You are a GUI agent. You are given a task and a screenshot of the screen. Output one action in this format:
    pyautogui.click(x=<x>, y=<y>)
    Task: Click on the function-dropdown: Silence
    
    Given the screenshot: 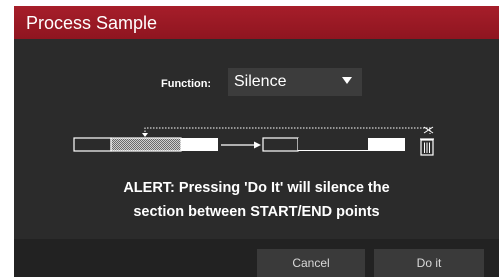 What is the action you would take?
    pyautogui.click(x=295, y=82)
    